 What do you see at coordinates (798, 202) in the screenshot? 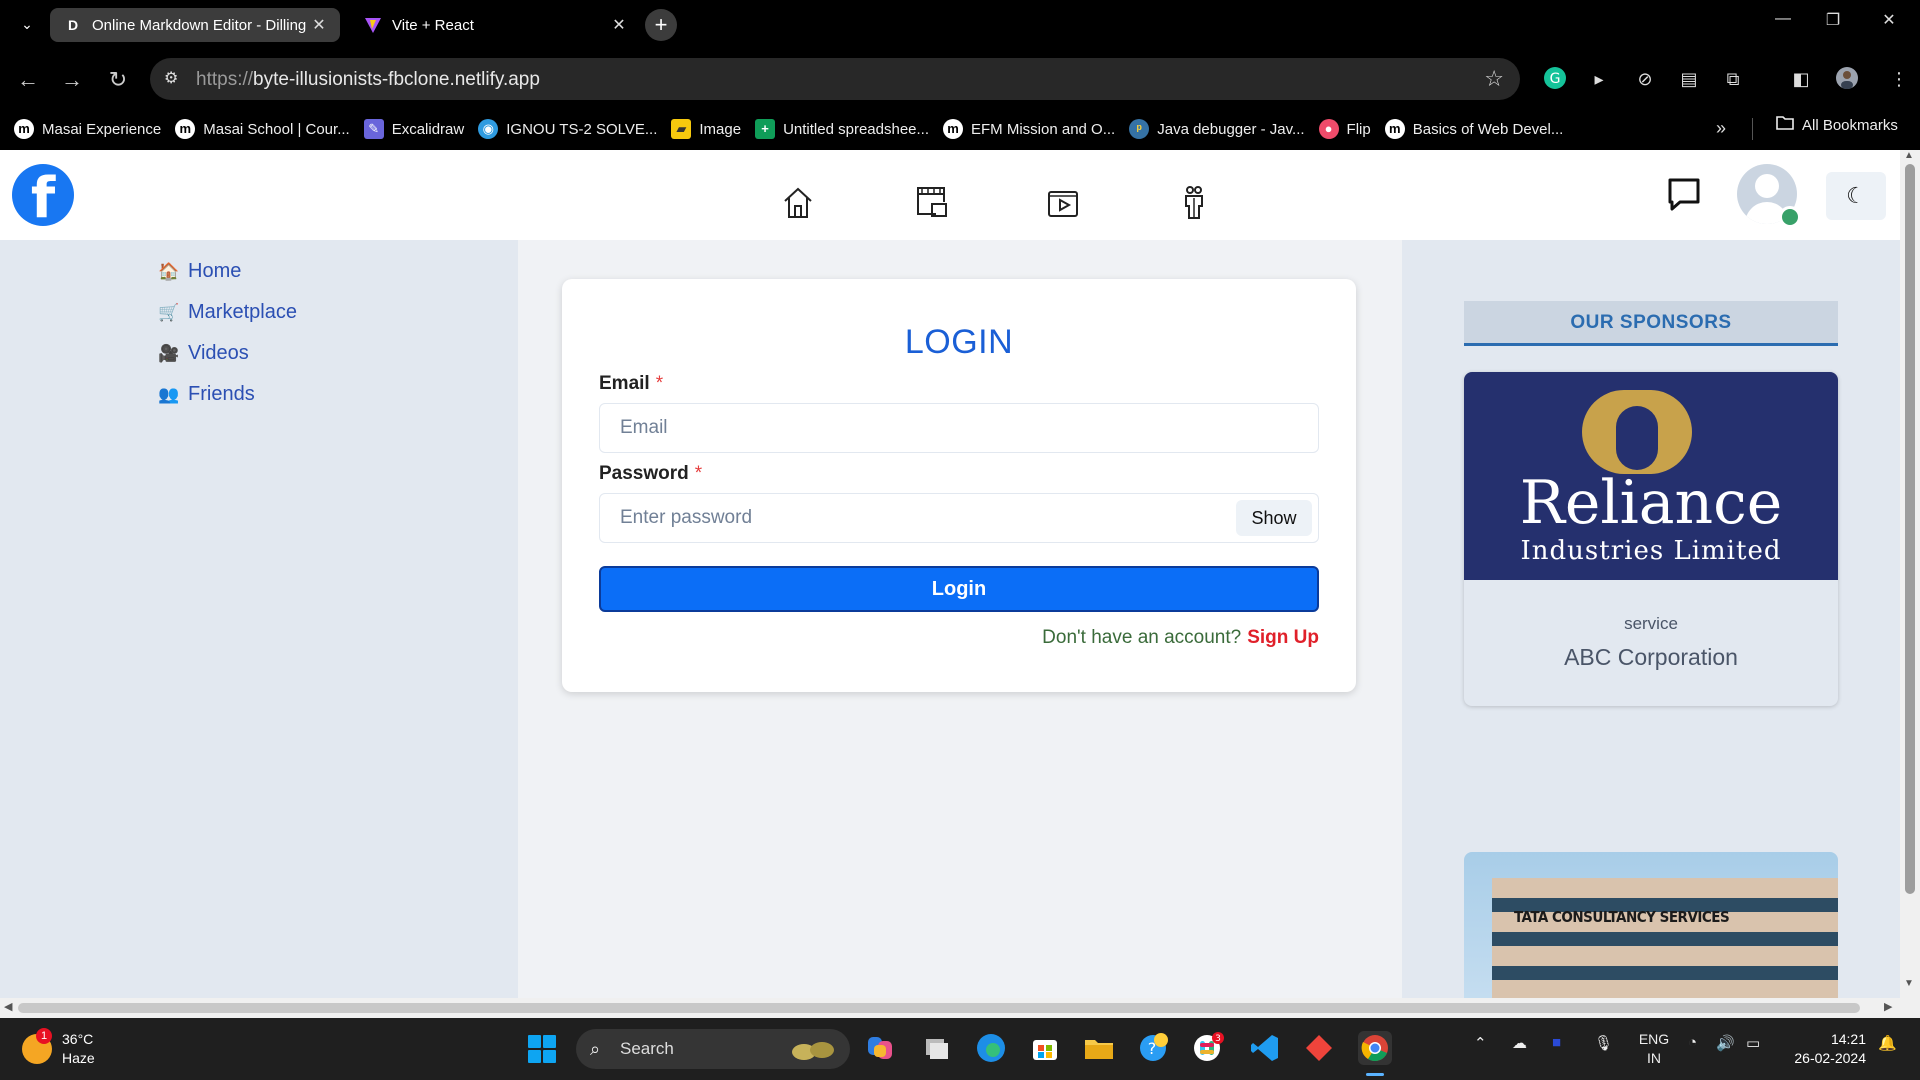
I see `home-nav-icon` at bounding box center [798, 202].